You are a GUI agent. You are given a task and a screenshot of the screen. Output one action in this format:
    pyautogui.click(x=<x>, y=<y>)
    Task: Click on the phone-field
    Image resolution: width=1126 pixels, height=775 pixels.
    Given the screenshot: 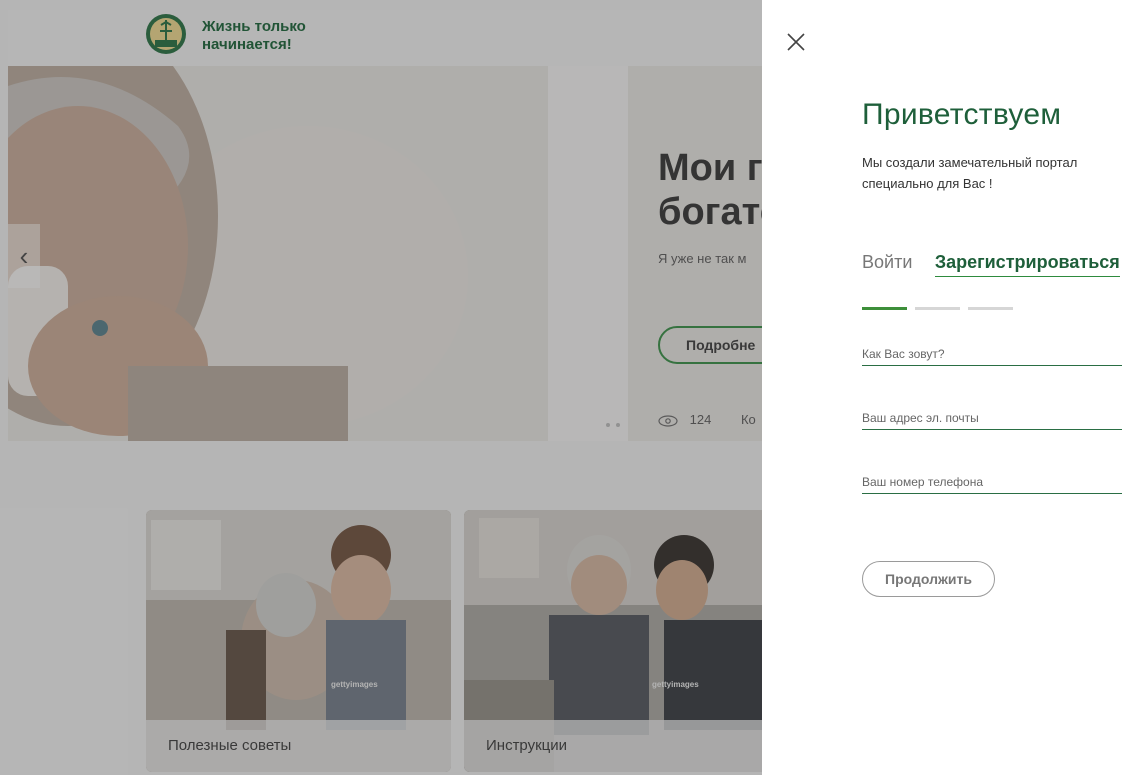 What is the action you would take?
    pyautogui.click(x=992, y=482)
    